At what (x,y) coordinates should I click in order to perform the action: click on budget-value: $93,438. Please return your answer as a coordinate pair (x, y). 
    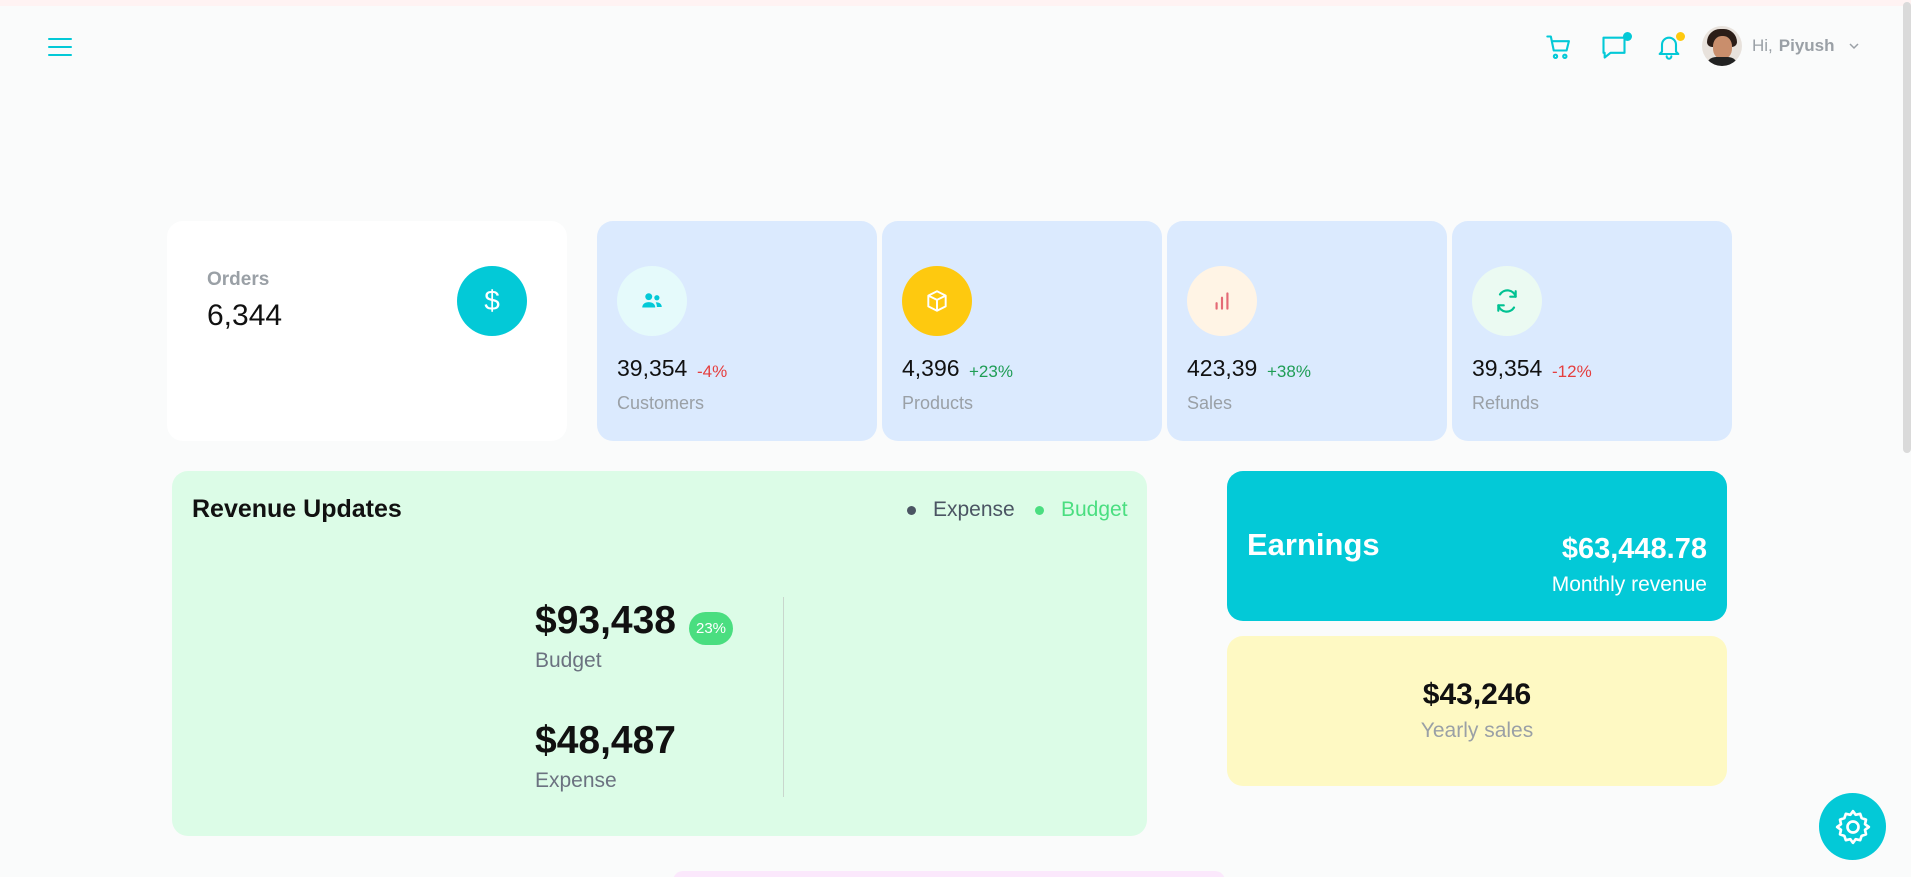
    Looking at the image, I should click on (605, 620).